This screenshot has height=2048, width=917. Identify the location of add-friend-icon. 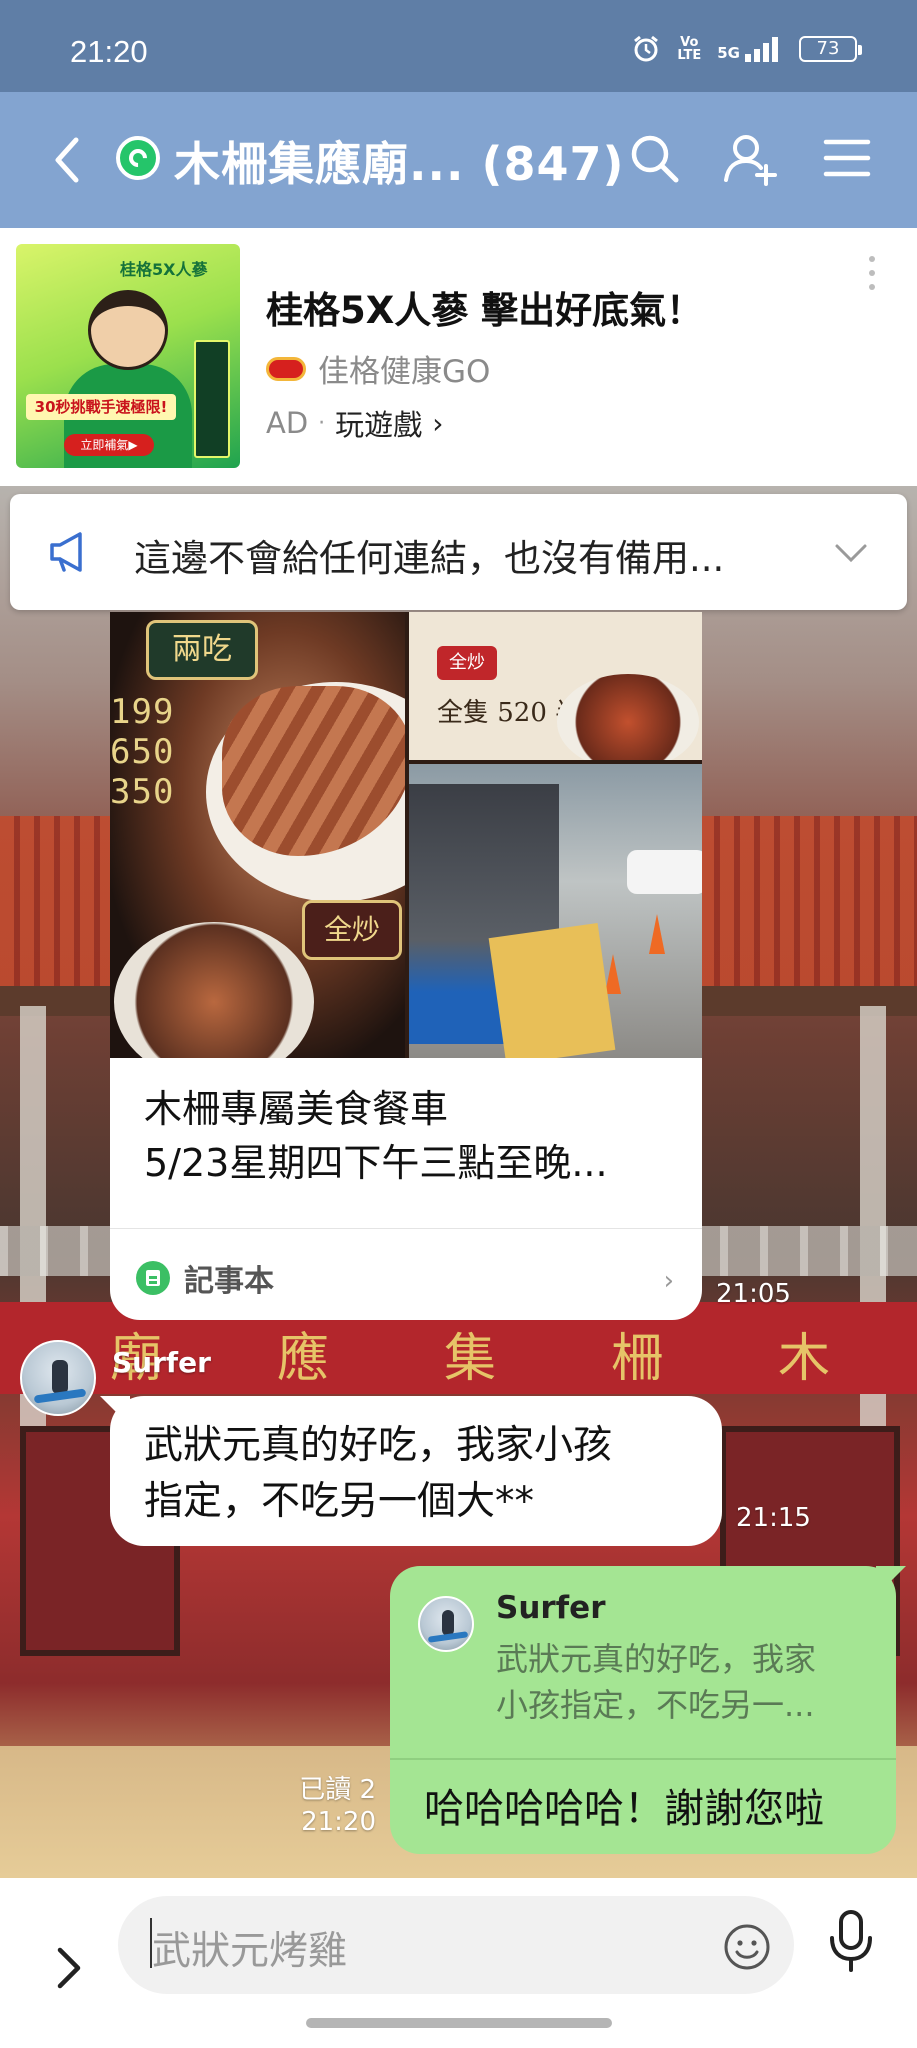
(751, 158).